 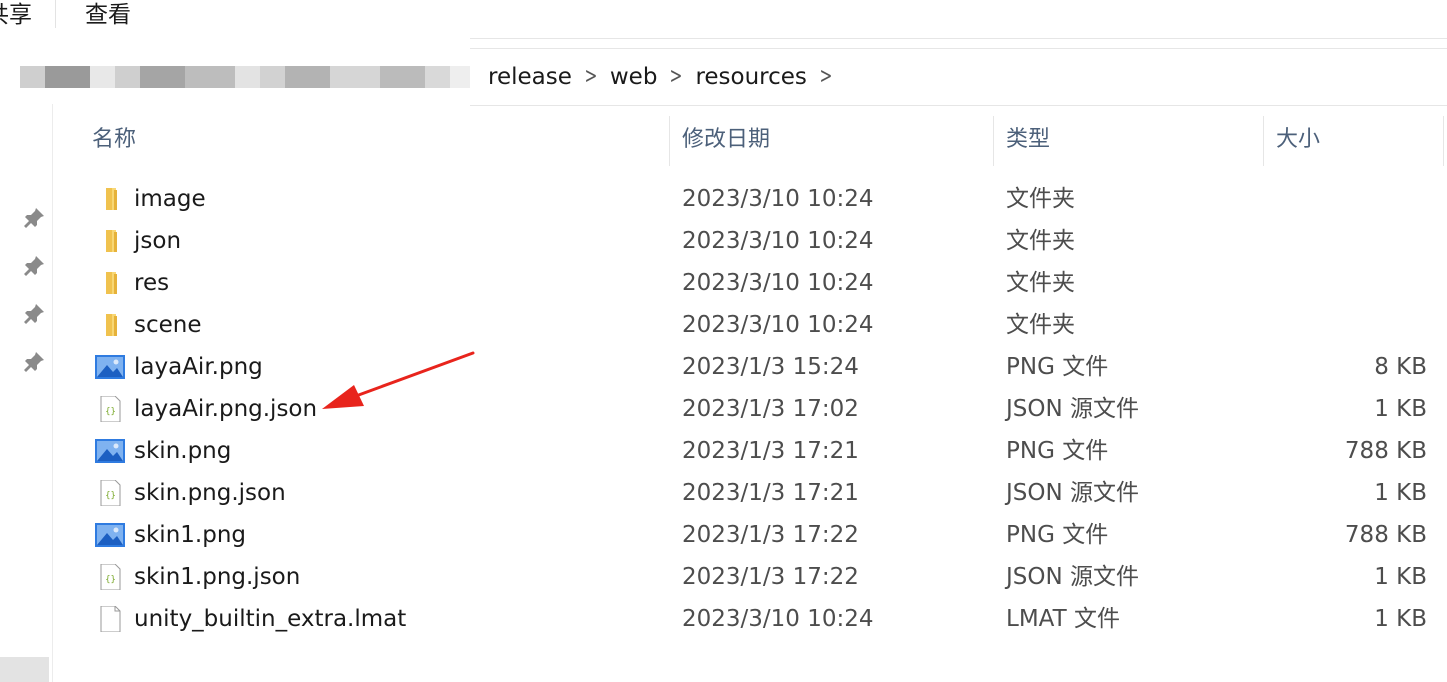 What do you see at coordinates (170, 199) in the screenshot?
I see `file-name: image` at bounding box center [170, 199].